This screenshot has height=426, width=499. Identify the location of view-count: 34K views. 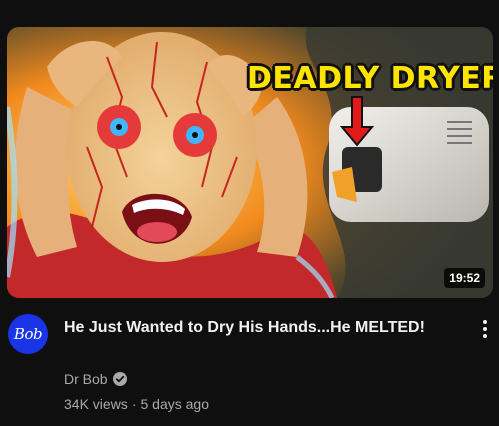
(96, 404).